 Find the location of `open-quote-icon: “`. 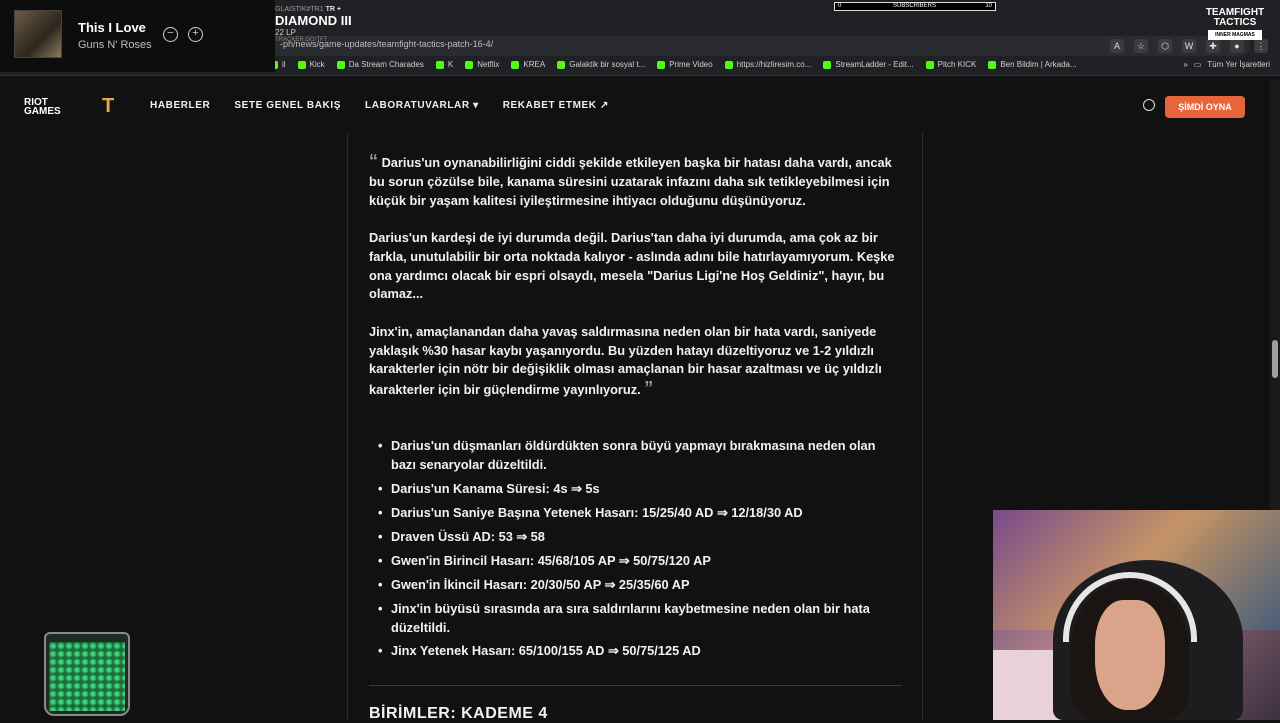

open-quote-icon: “ is located at coordinates (373, 161).